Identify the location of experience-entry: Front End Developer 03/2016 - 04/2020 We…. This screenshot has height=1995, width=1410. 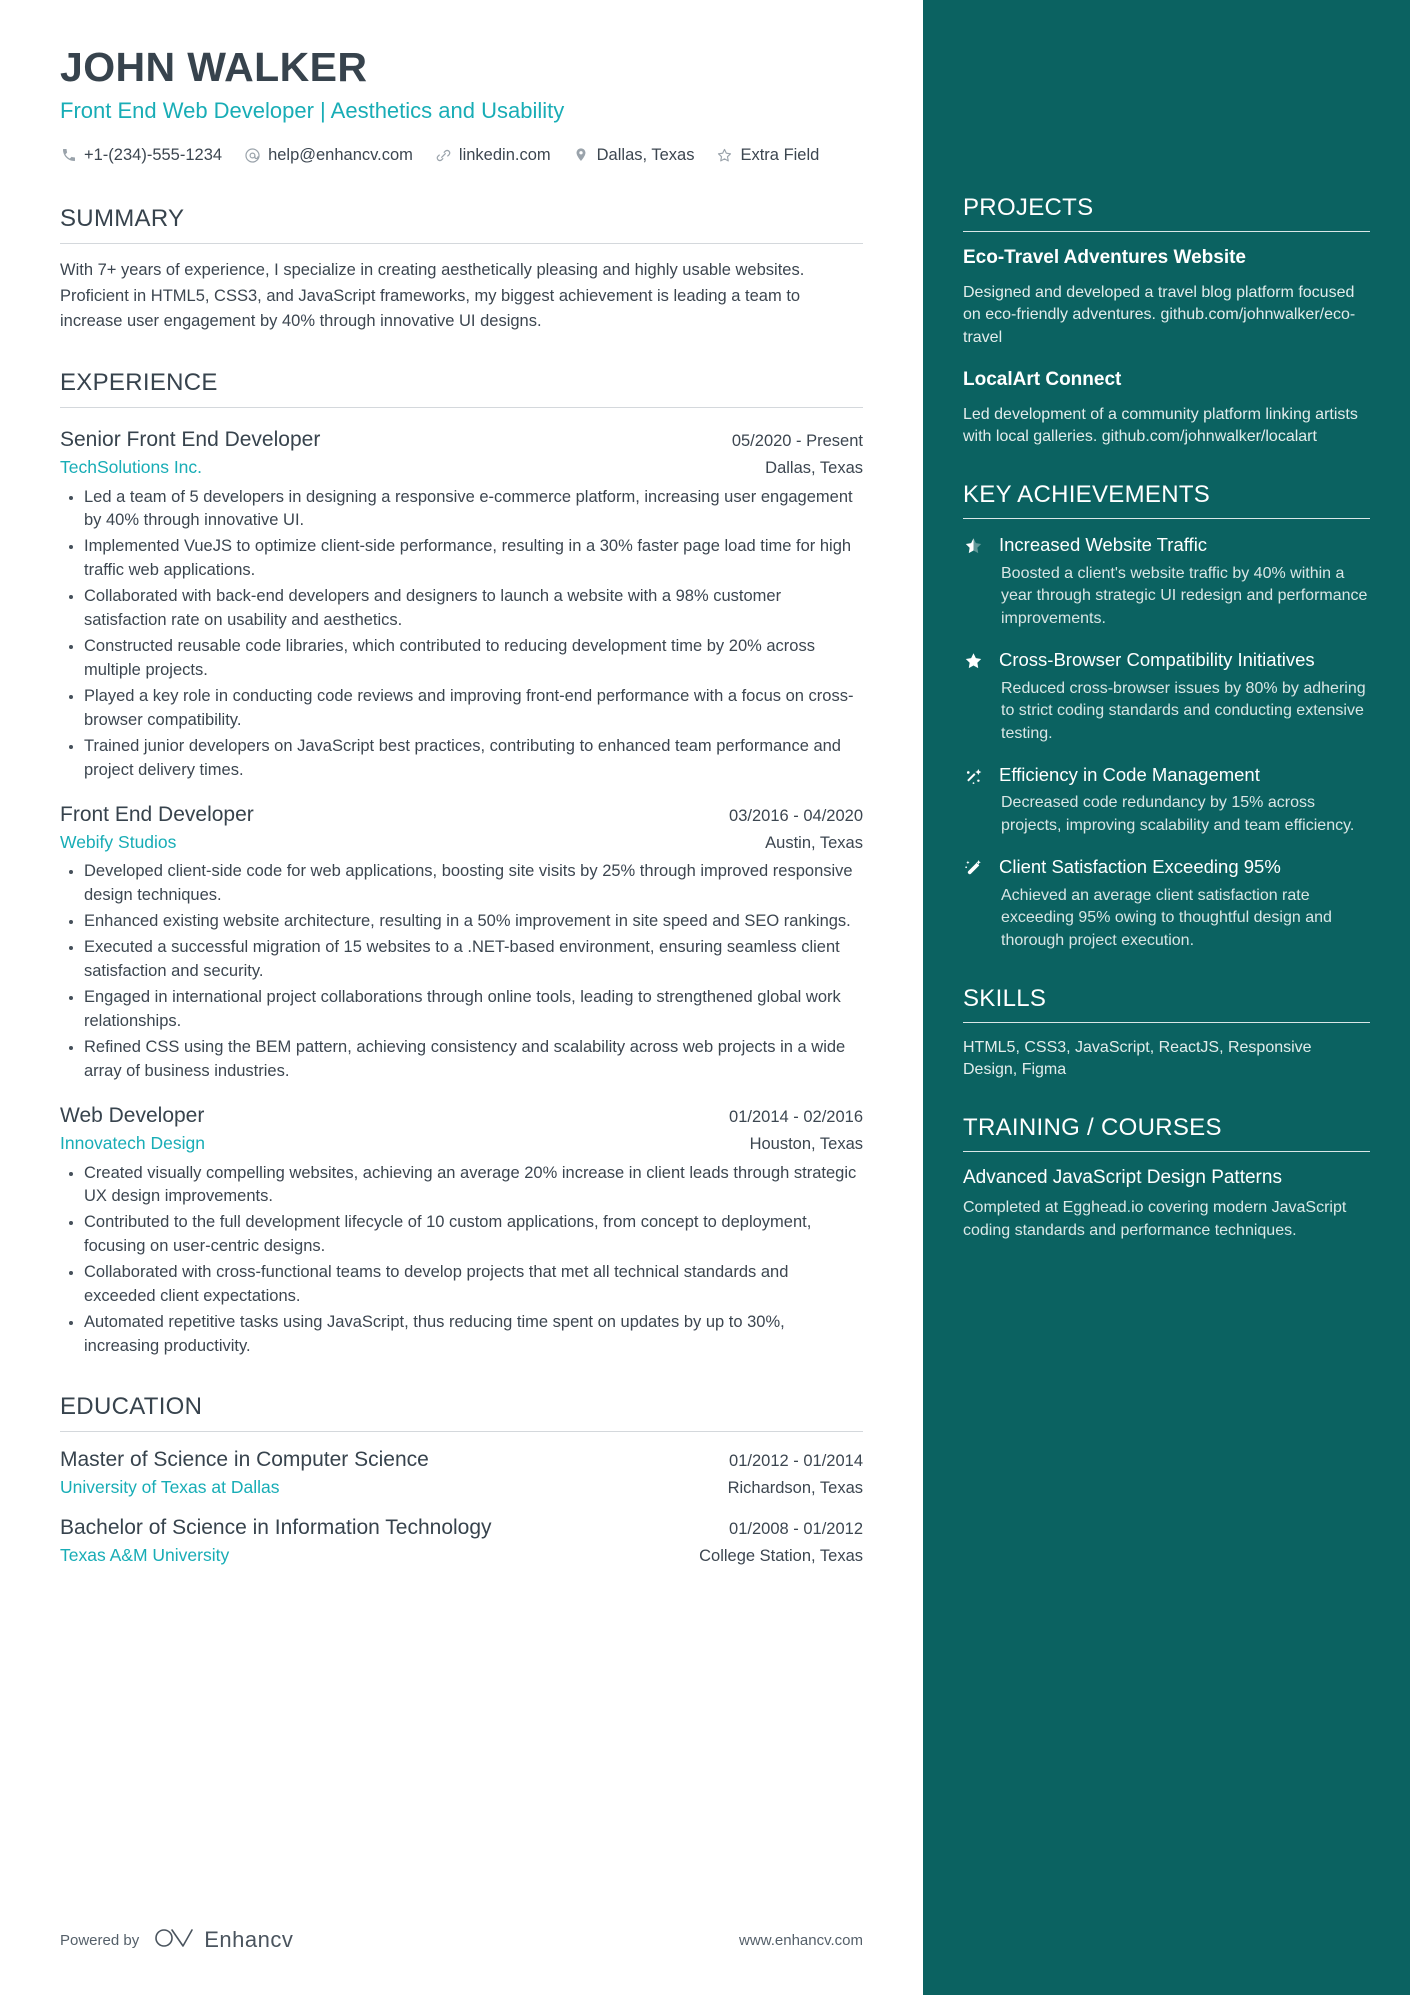
(461, 942).